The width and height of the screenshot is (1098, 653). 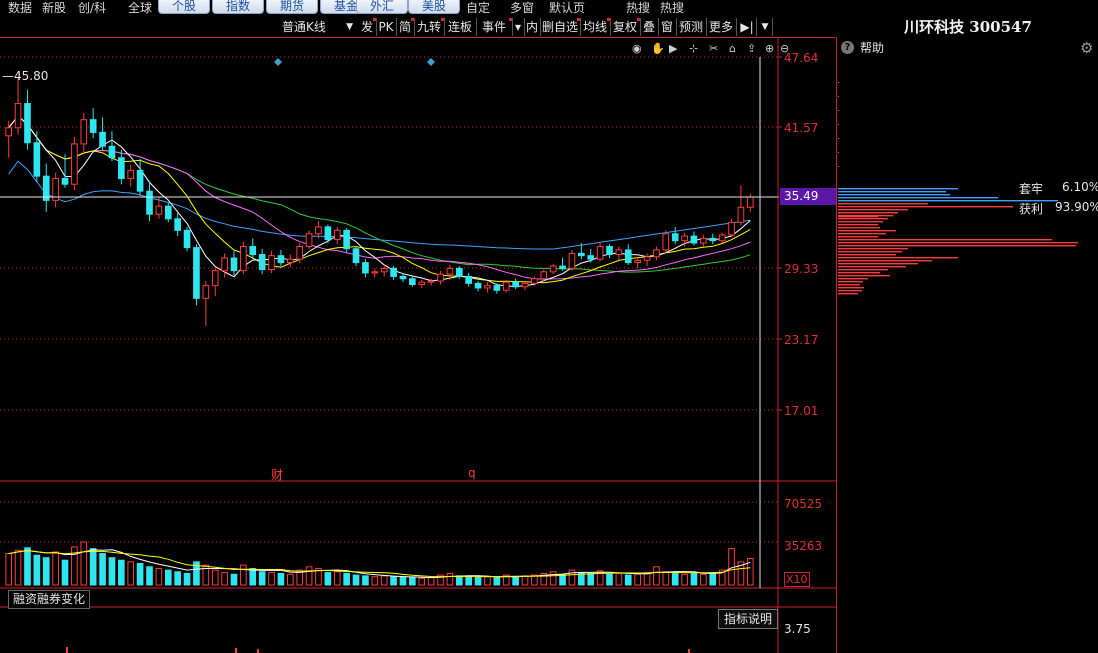 What do you see at coordinates (460, 27) in the screenshot?
I see `toolbar-button-4: 连板` at bounding box center [460, 27].